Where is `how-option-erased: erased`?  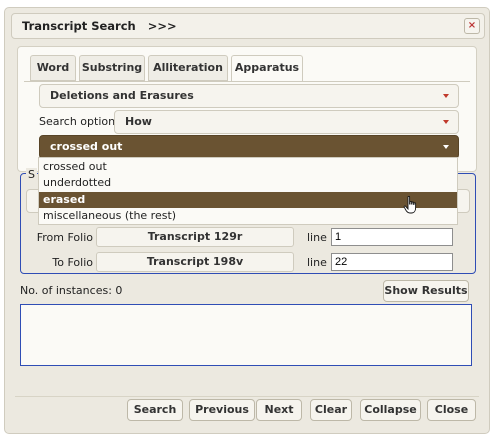
how-option-erased: erased is located at coordinates (248, 200).